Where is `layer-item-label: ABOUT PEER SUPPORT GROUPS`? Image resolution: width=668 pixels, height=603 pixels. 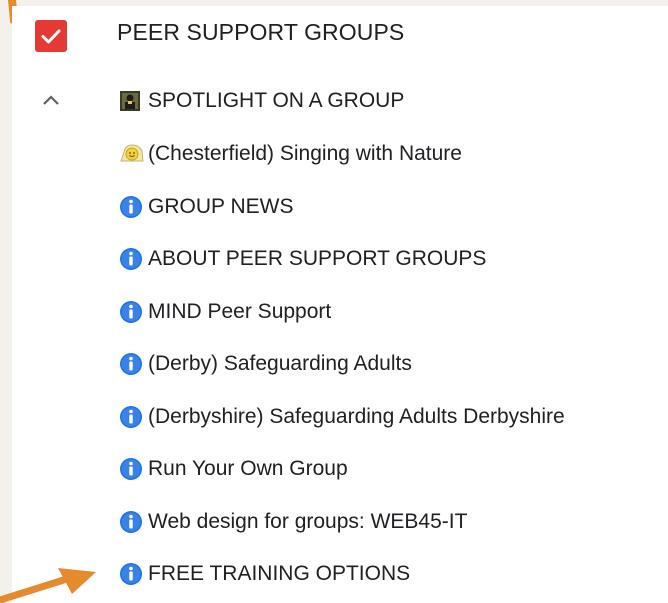 layer-item-label: ABOUT PEER SUPPORT GROUPS is located at coordinates (317, 258).